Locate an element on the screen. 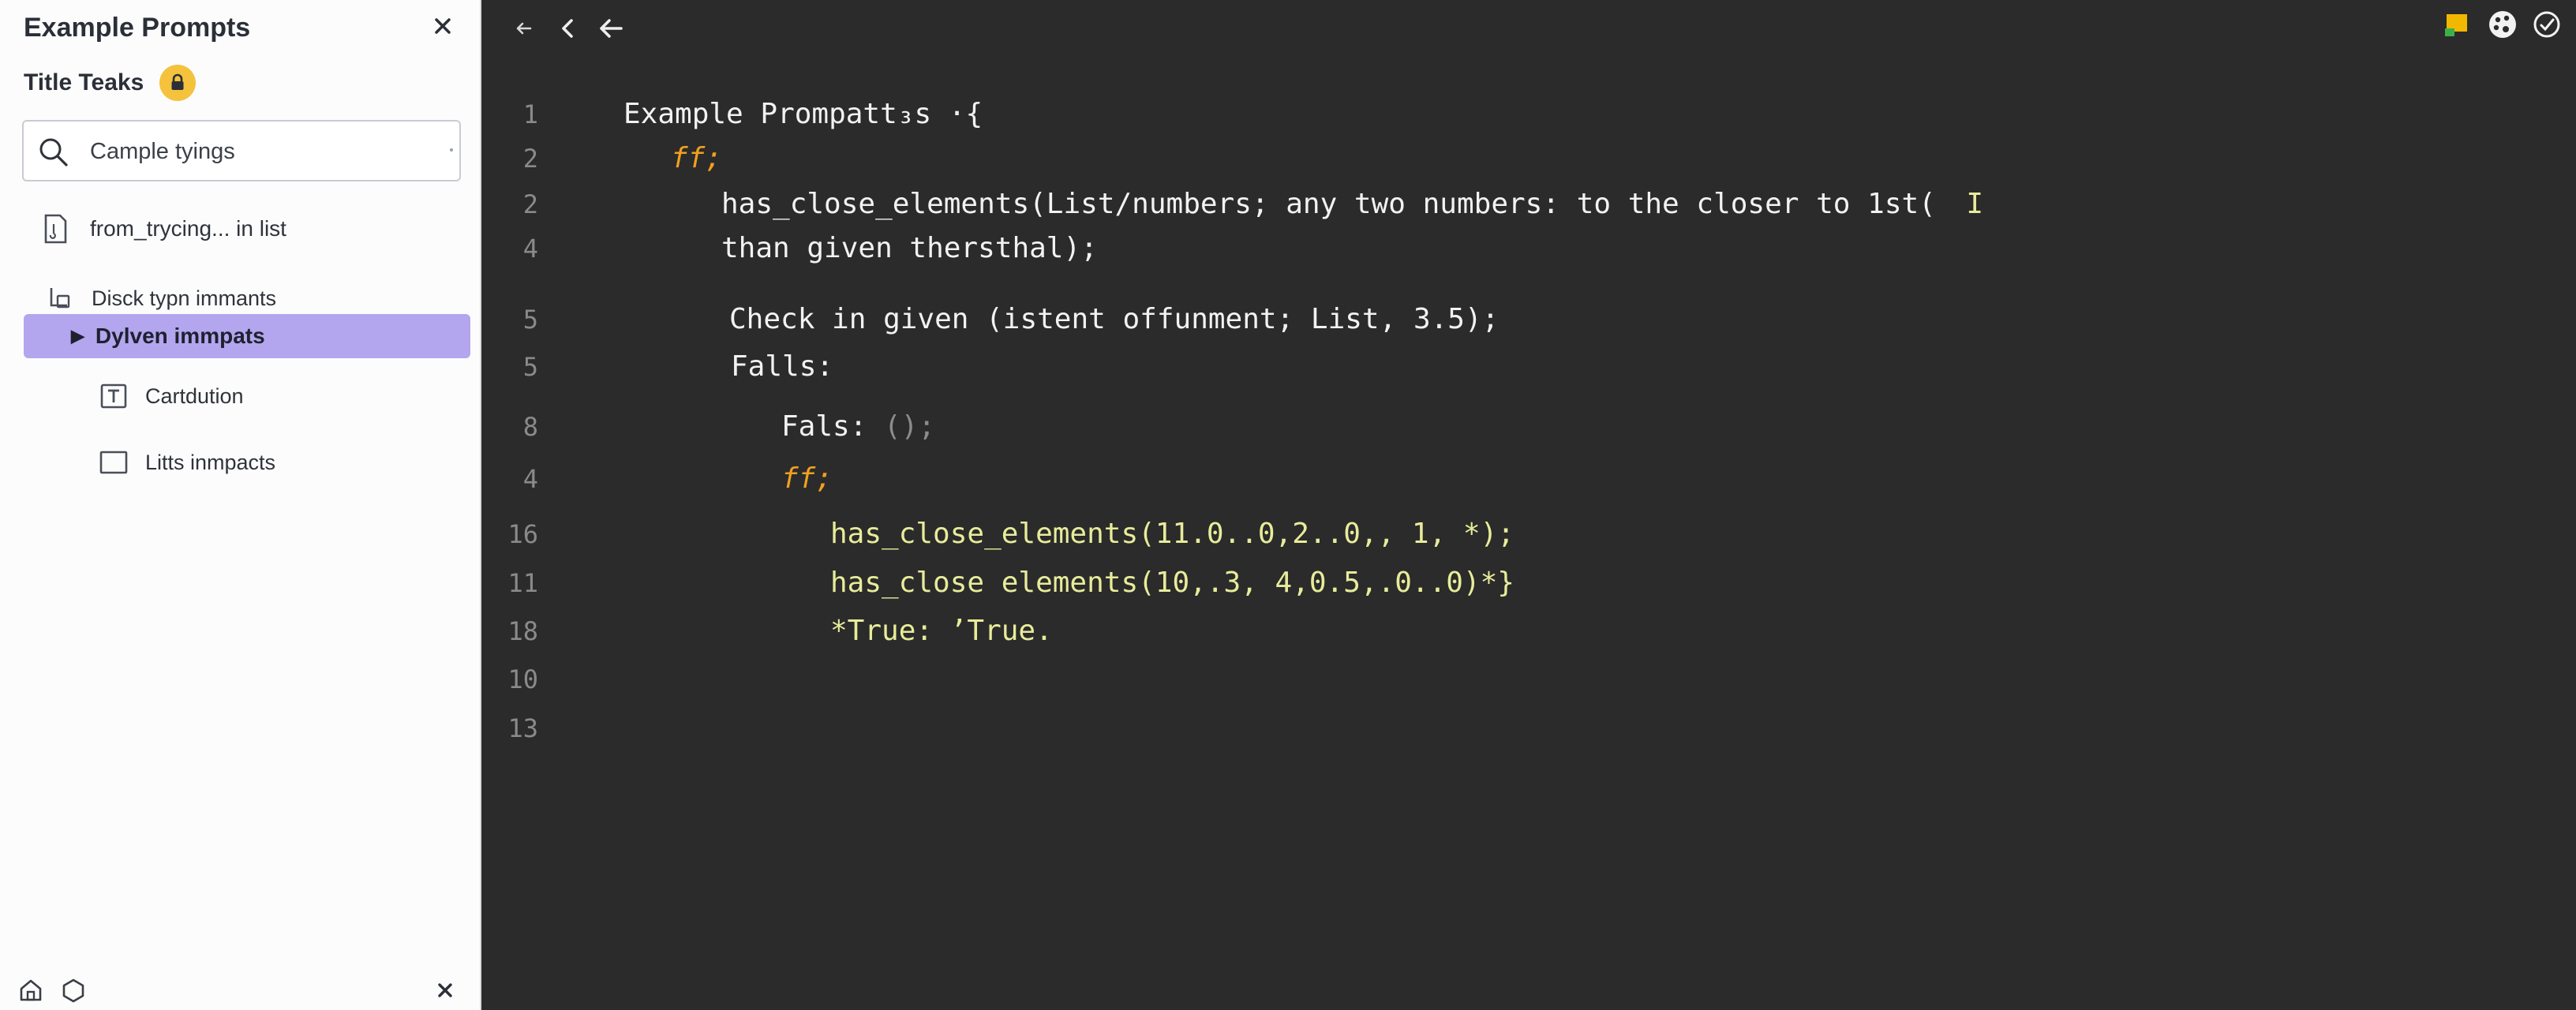  code-text: Example Prompatt₃s ·{ is located at coordinates (803, 114).